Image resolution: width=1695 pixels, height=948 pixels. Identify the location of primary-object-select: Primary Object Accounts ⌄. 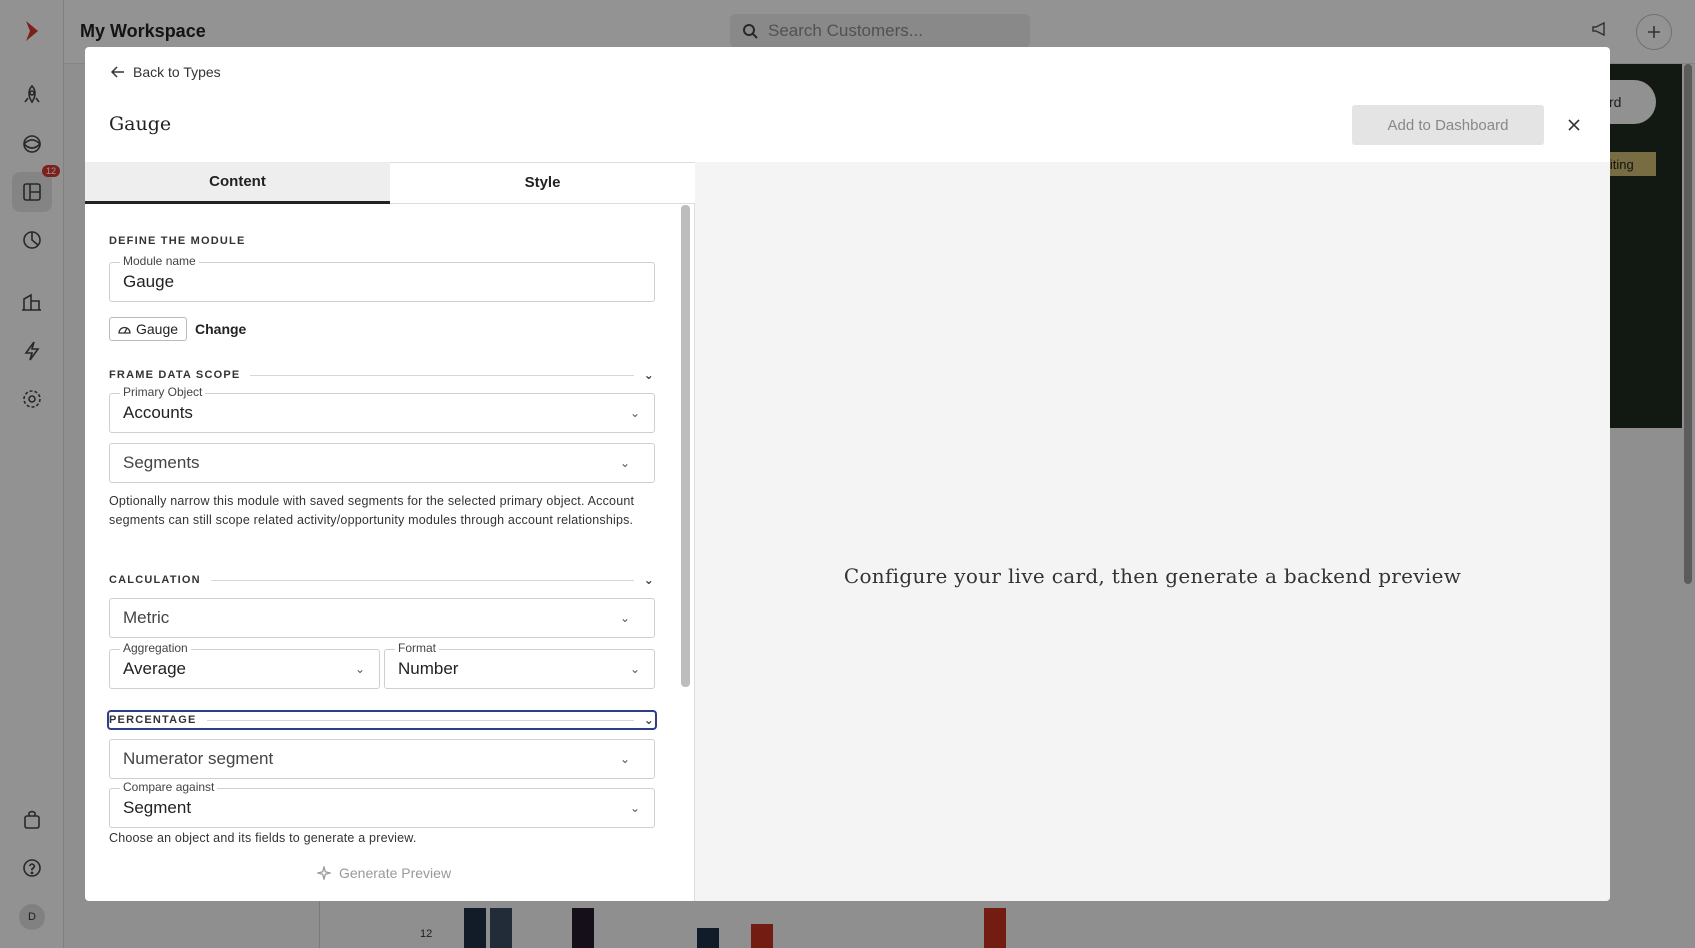
(382, 409).